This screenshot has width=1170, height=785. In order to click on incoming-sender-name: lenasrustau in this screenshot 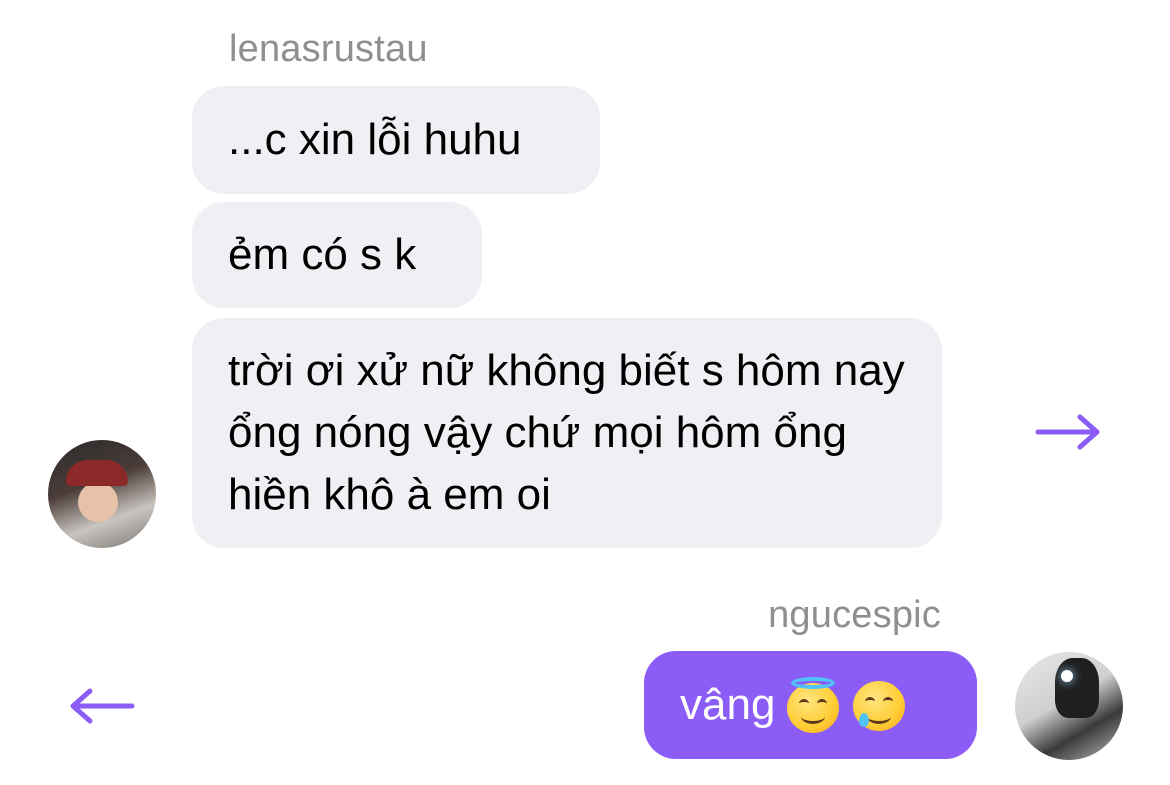, I will do `click(328, 49)`.